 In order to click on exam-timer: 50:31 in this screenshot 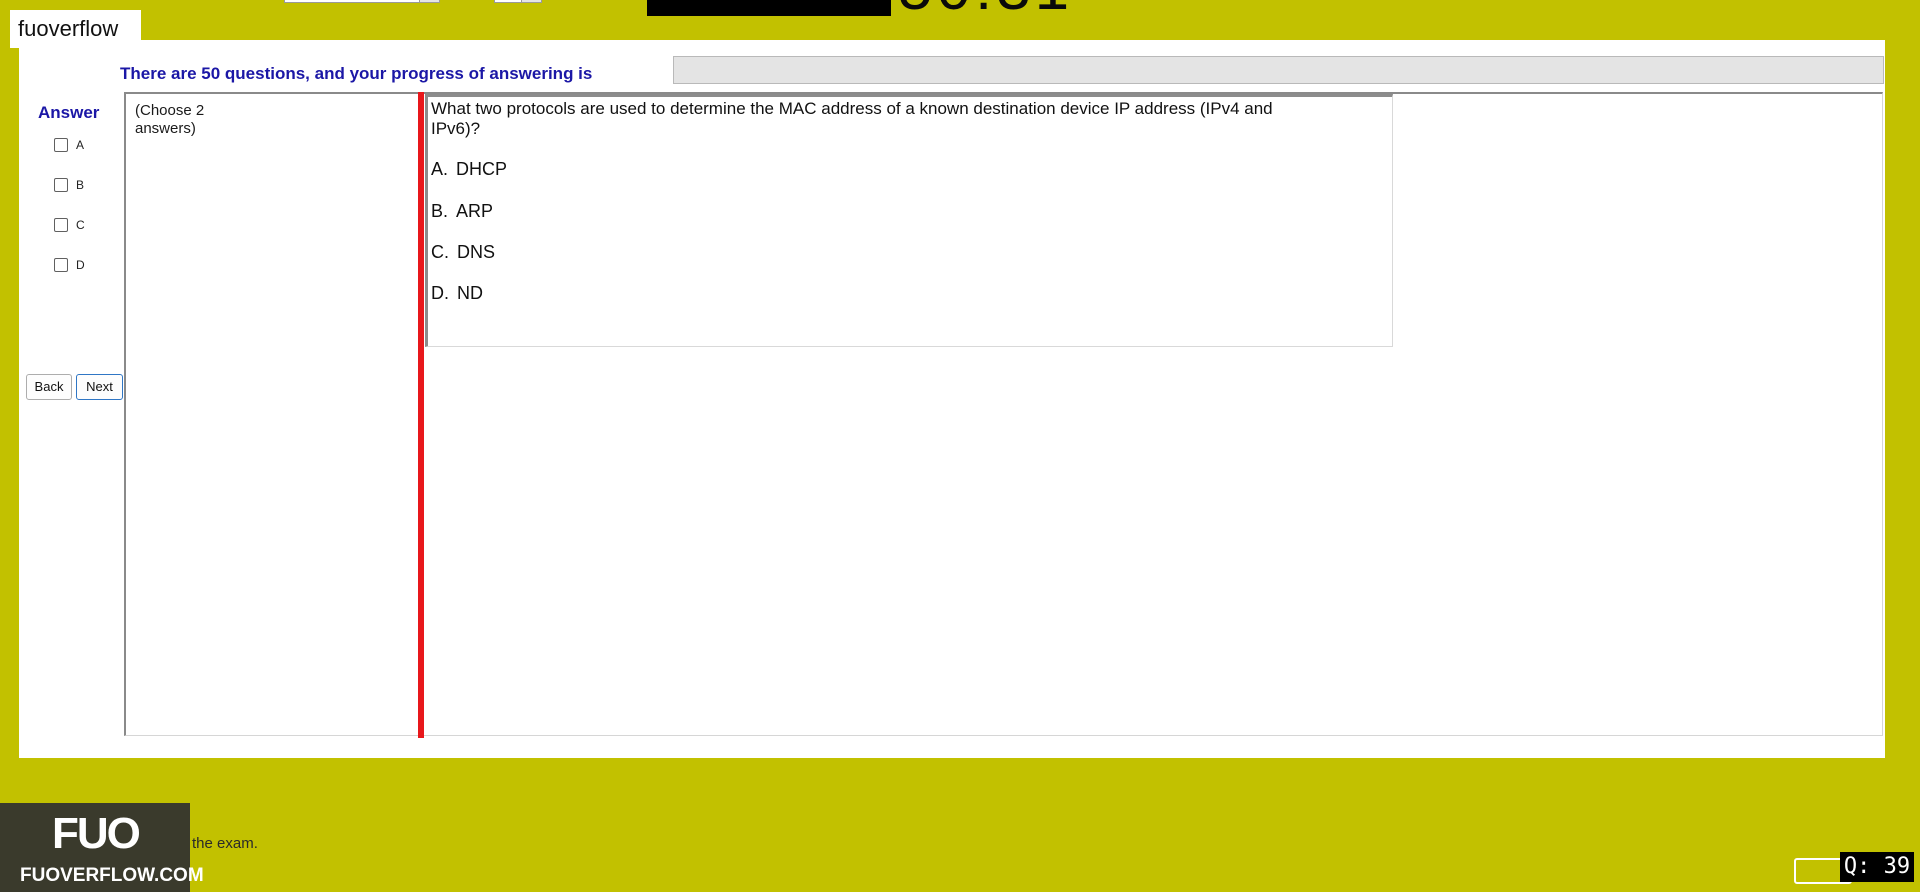, I will do `click(985, 10)`.